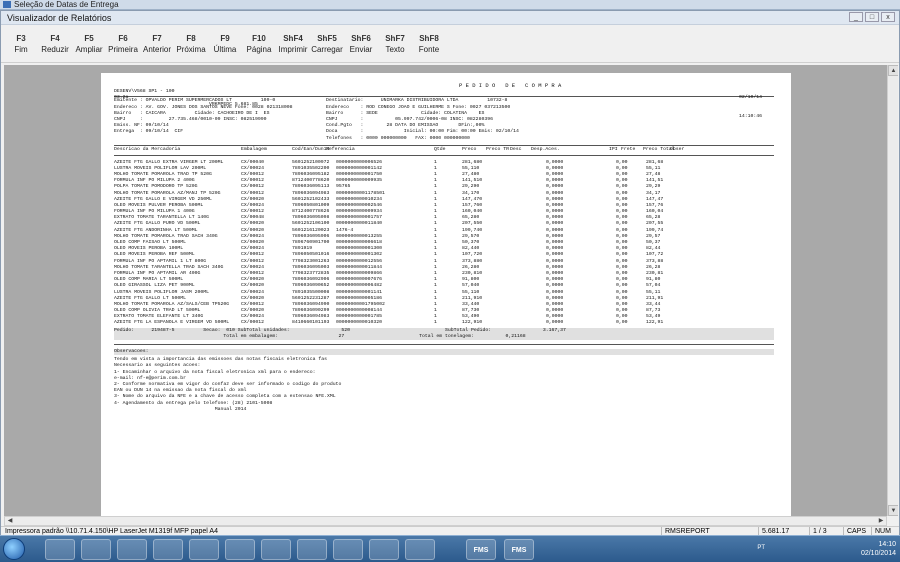 This screenshot has width=900, height=562. I want to click on maximize-button: □, so click(872, 17).